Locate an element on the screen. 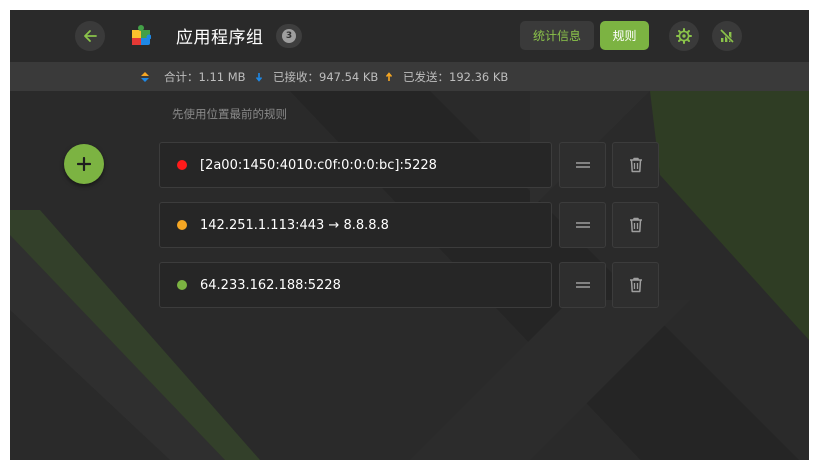 This screenshot has width=824, height=474. total-value: 1.11 MB is located at coordinates (222, 76).